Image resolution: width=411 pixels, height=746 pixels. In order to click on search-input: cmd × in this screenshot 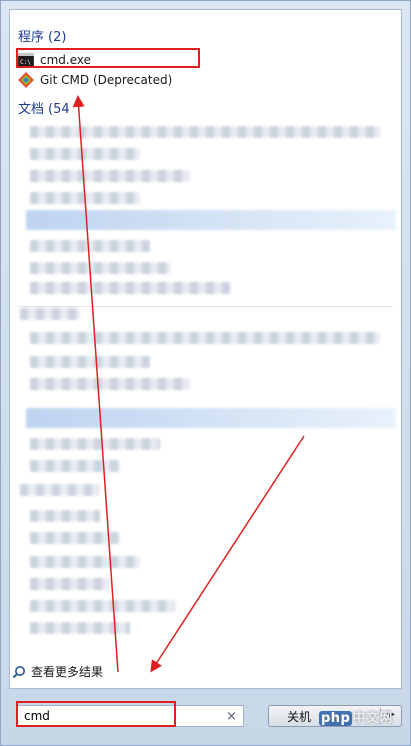, I will do `click(130, 716)`.